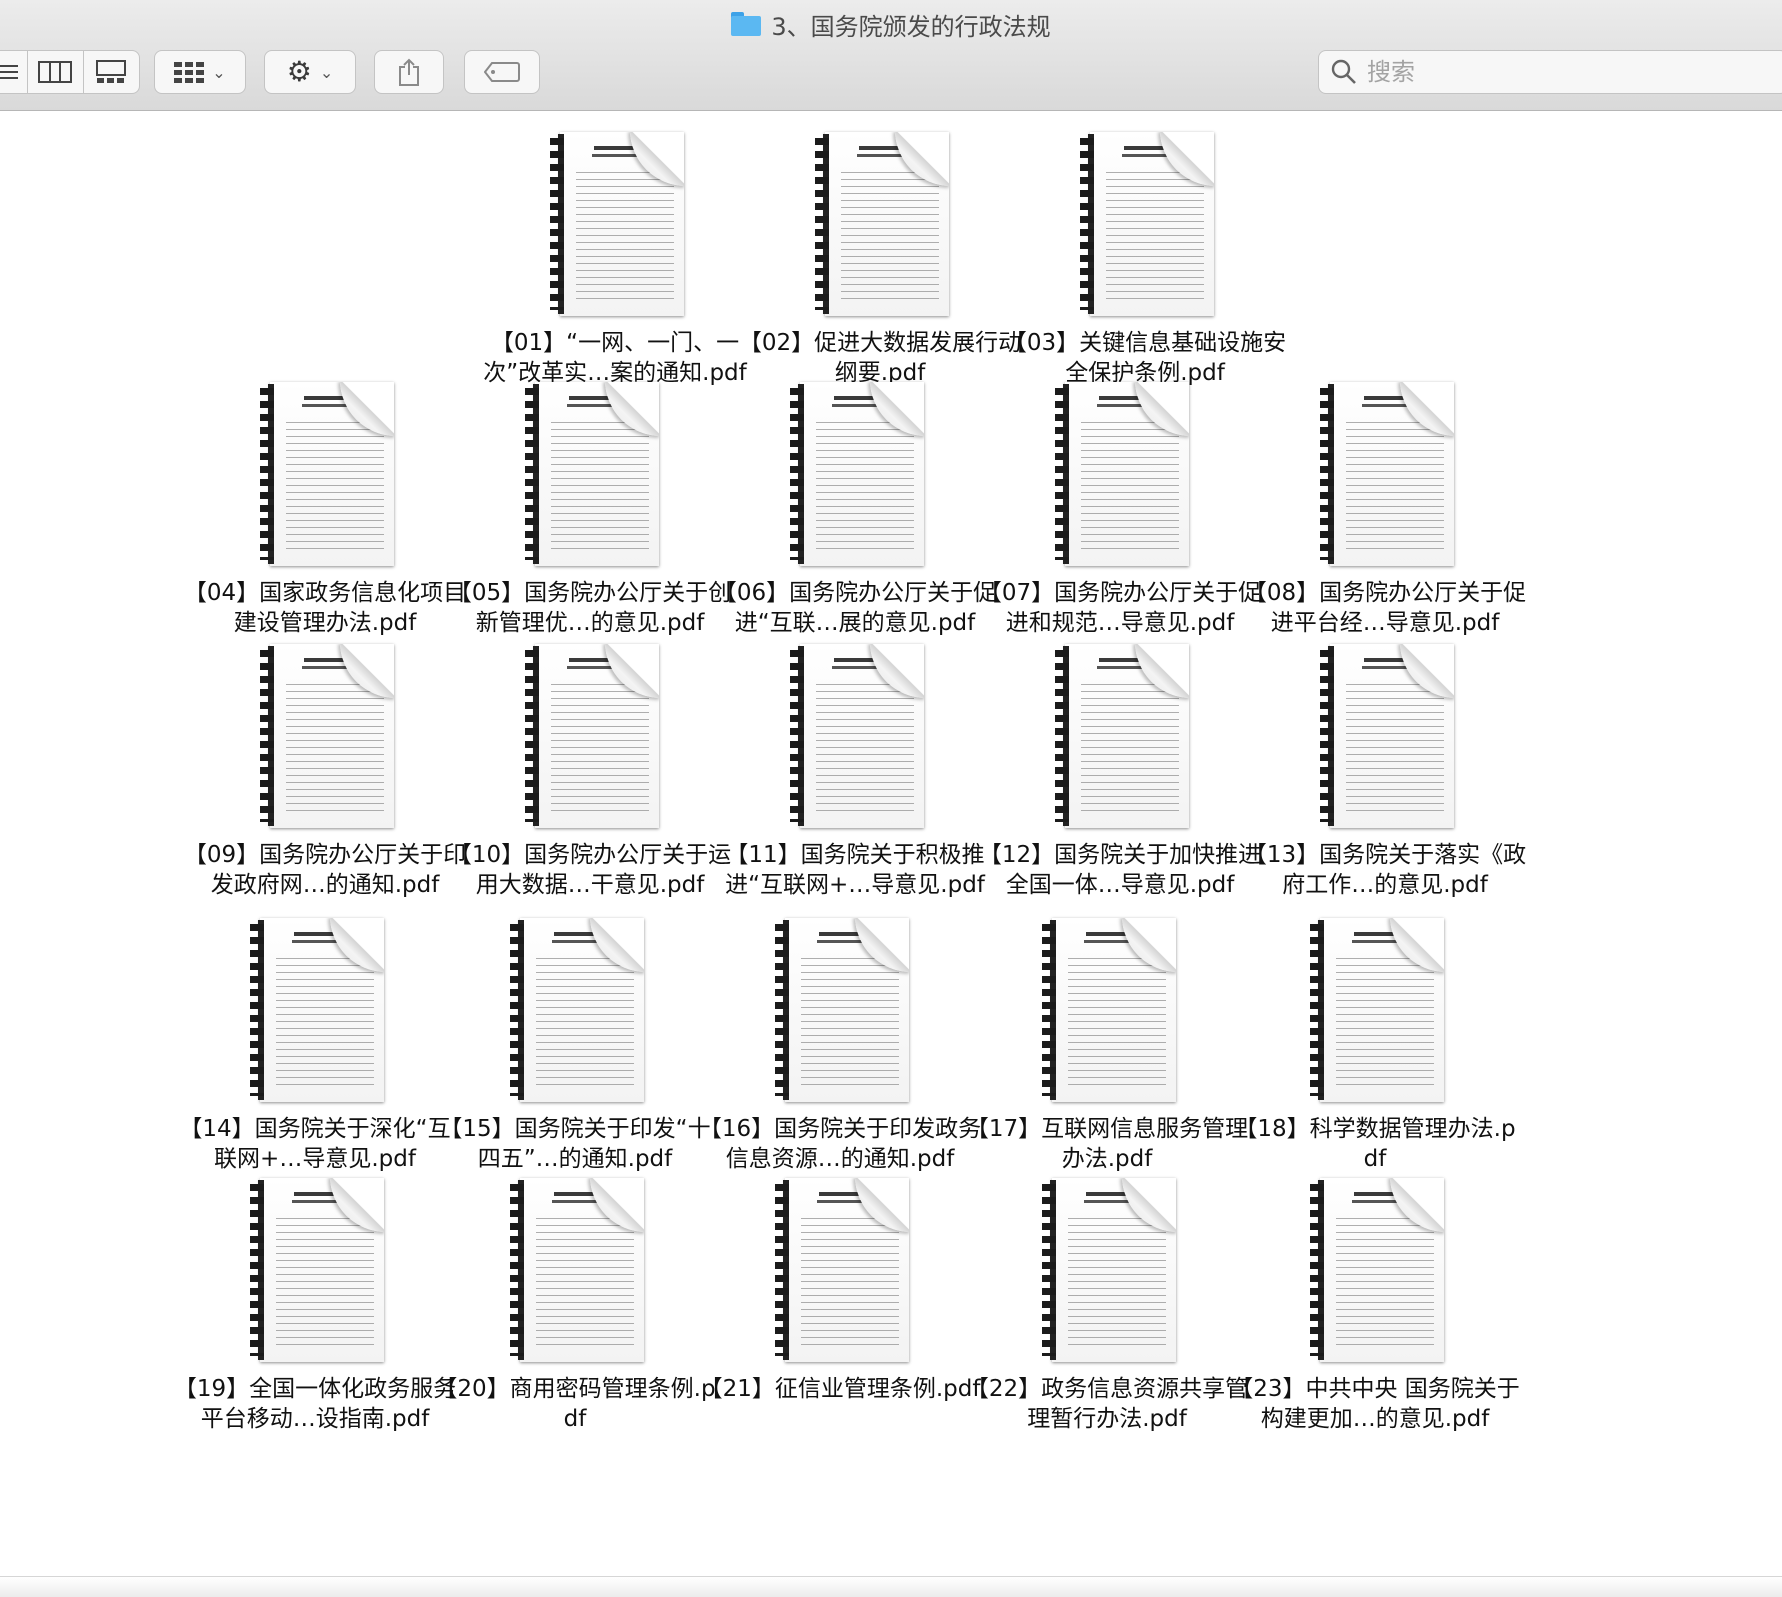 This screenshot has width=1782, height=1597. Describe the element at coordinates (299, 71) in the screenshot. I see `gear-icon: ⚙` at that location.